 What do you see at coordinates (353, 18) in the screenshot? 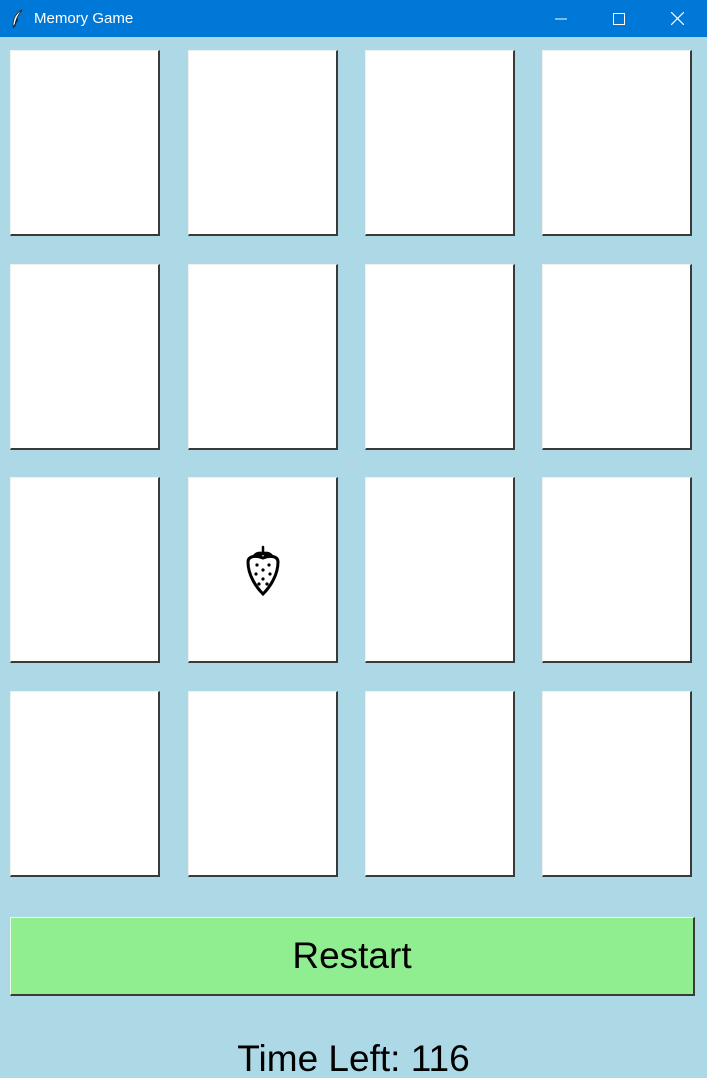
I see `title-bar: Memory Game` at bounding box center [353, 18].